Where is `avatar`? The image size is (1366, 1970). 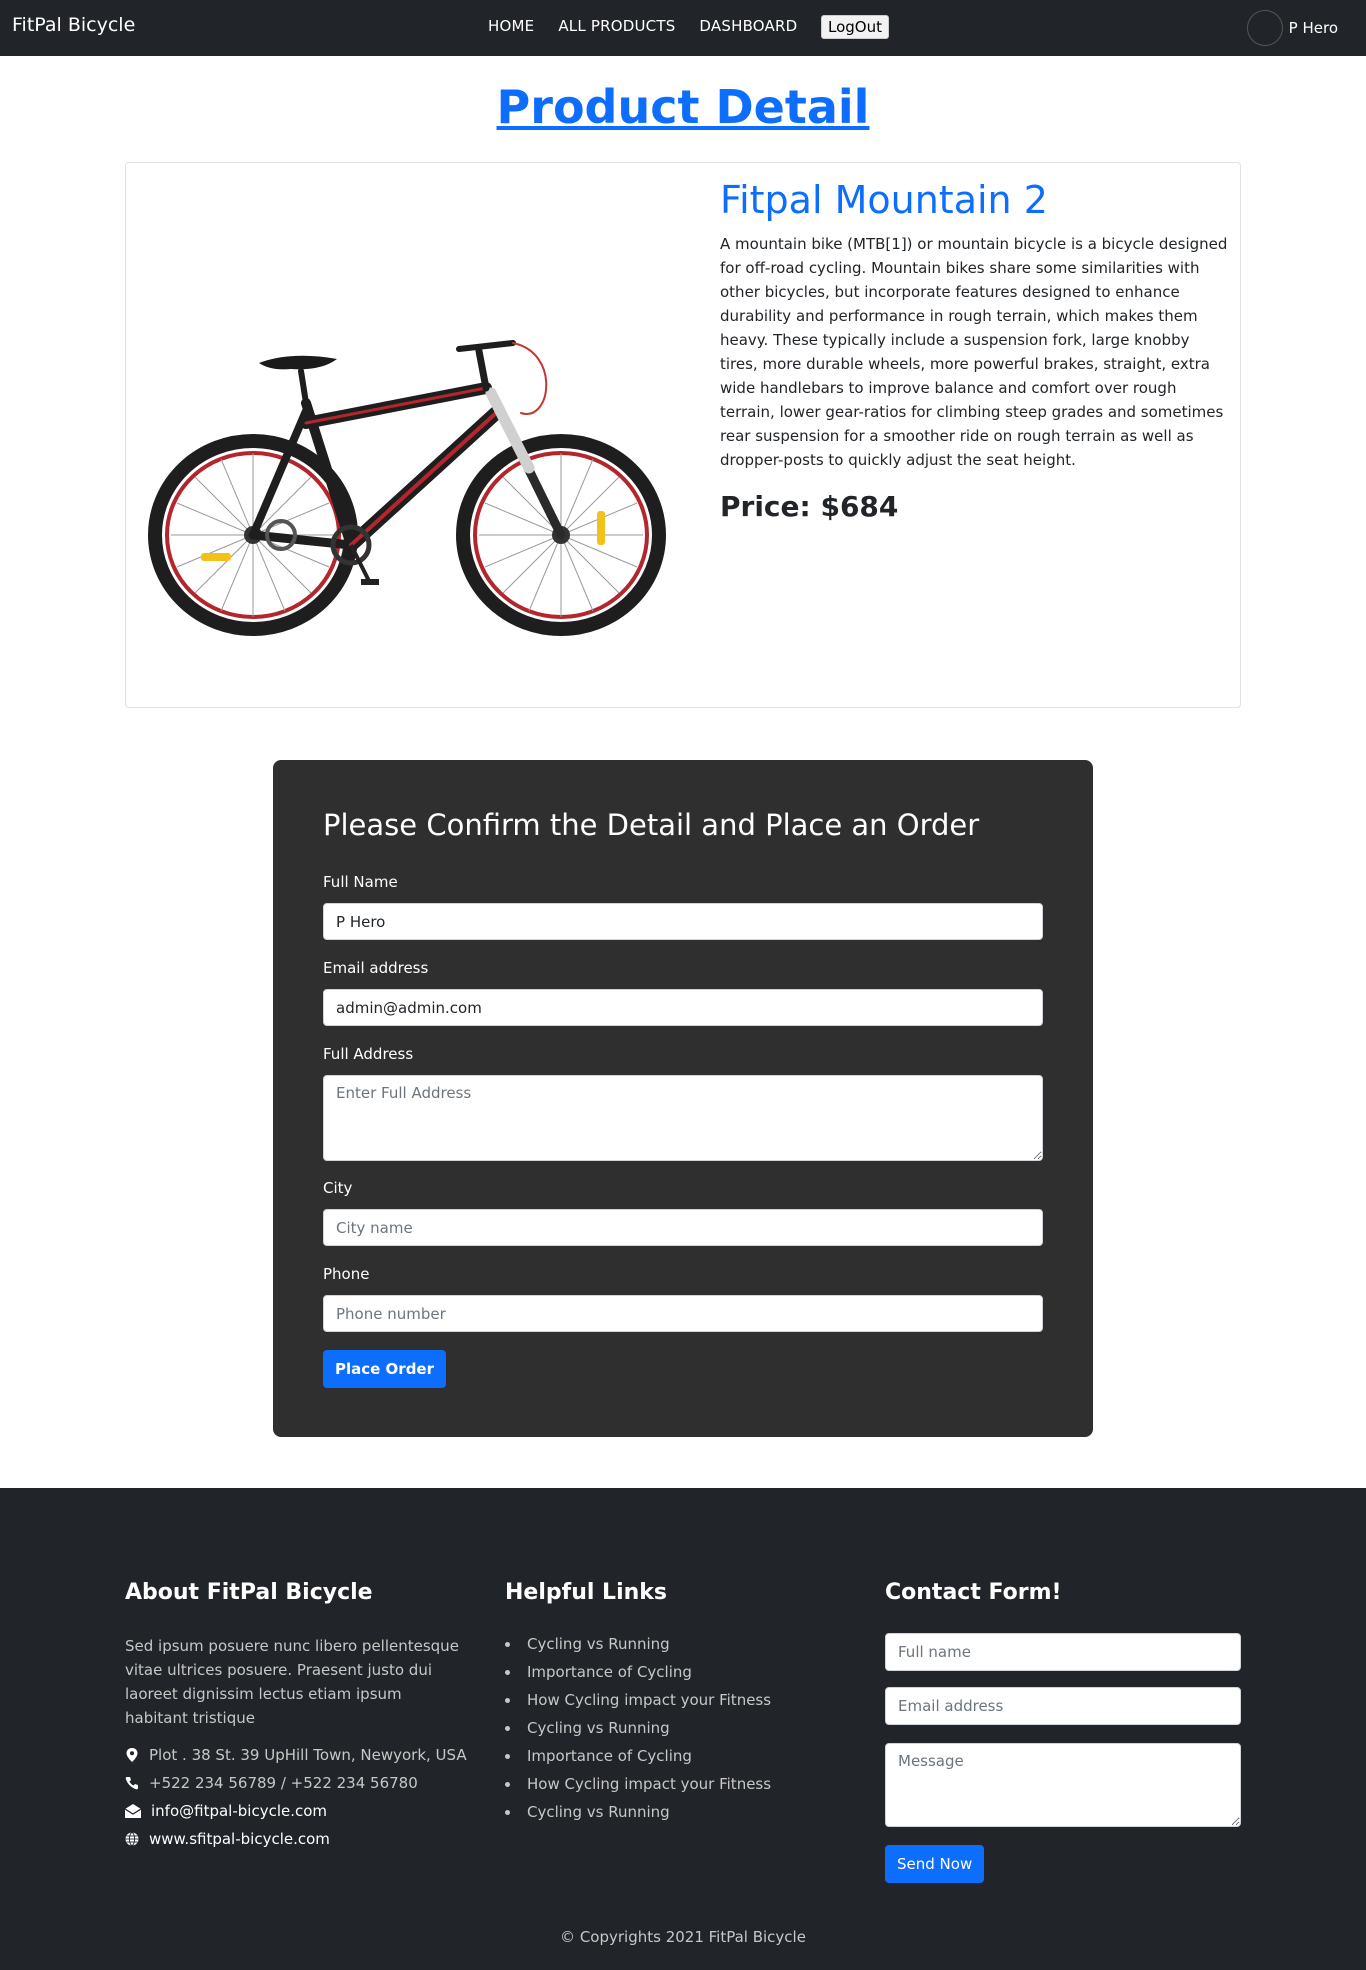
avatar is located at coordinates (1264, 28).